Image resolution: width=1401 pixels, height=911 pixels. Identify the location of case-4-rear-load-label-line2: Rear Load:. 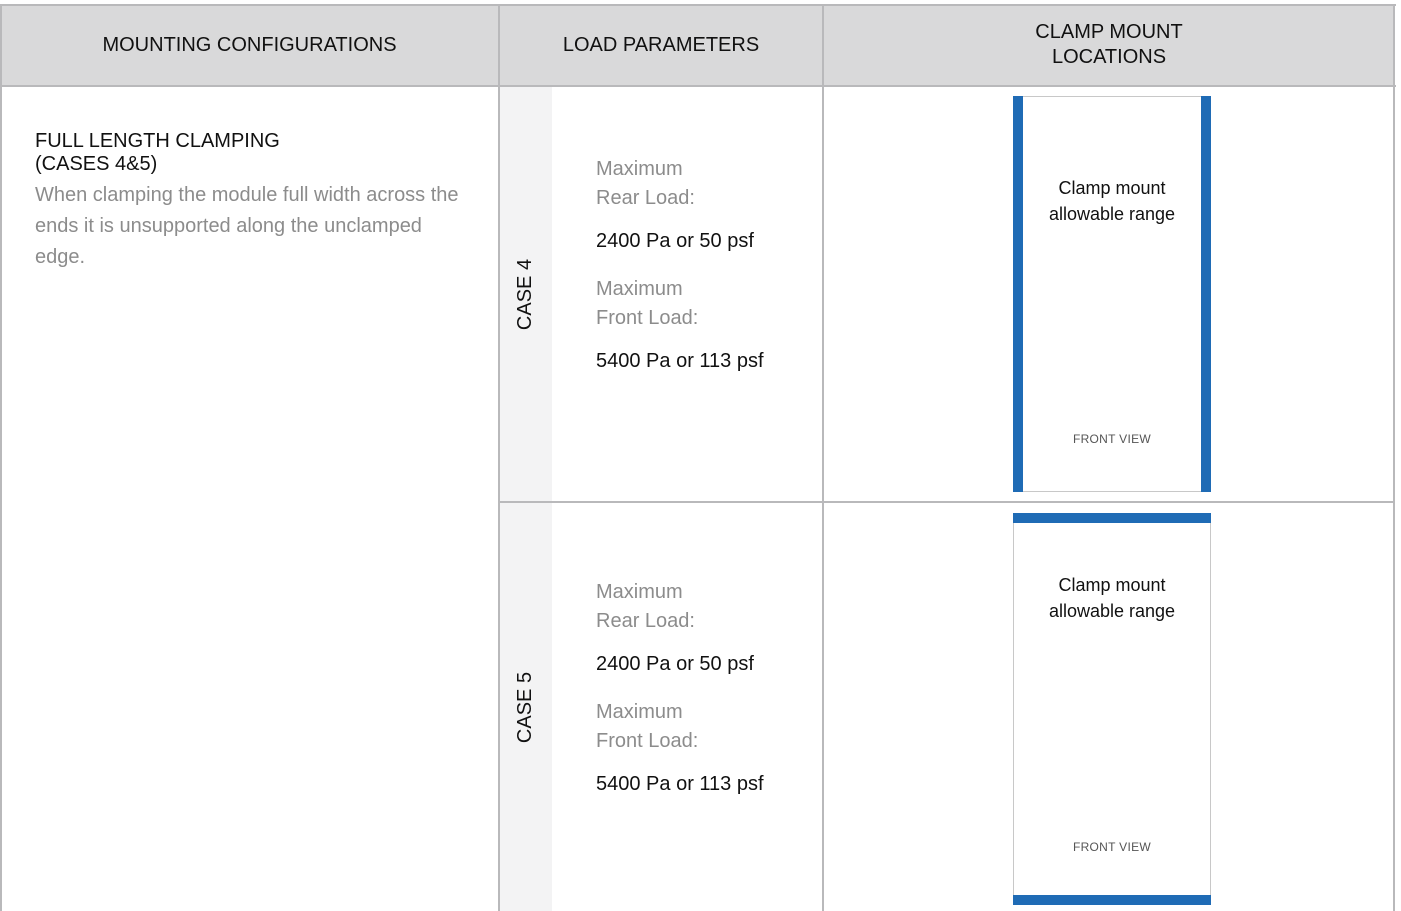
(645, 198).